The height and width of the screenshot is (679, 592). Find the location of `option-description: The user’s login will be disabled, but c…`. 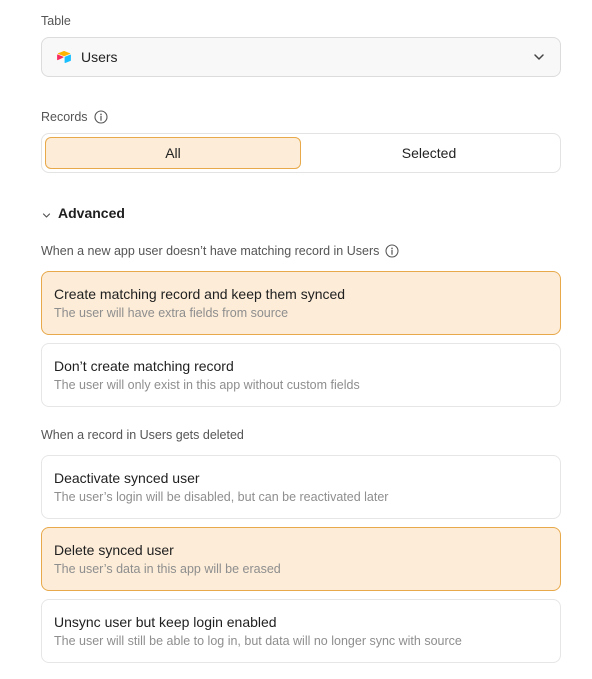

option-description: The user’s login will be disabled, but c… is located at coordinates (221, 497).